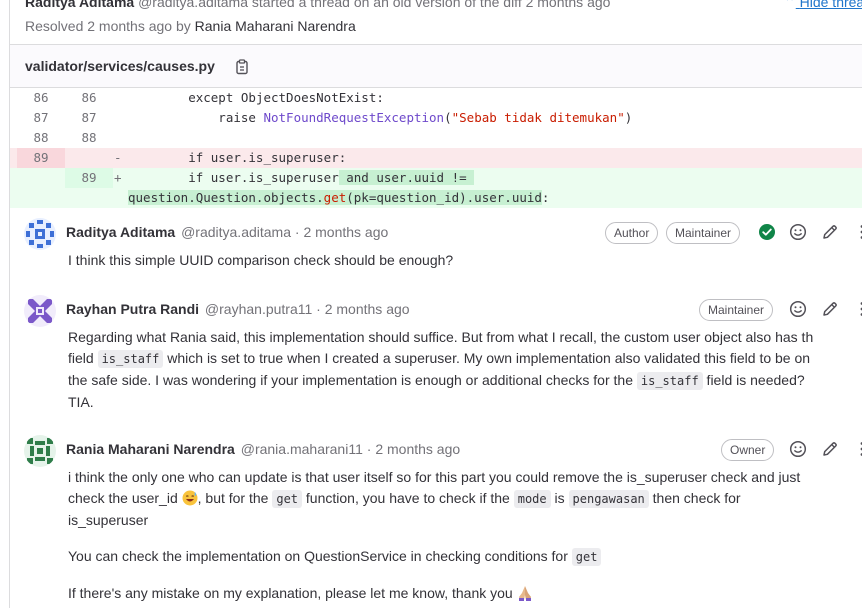 The image size is (862, 608). I want to click on check-circle-icon, so click(767, 232).